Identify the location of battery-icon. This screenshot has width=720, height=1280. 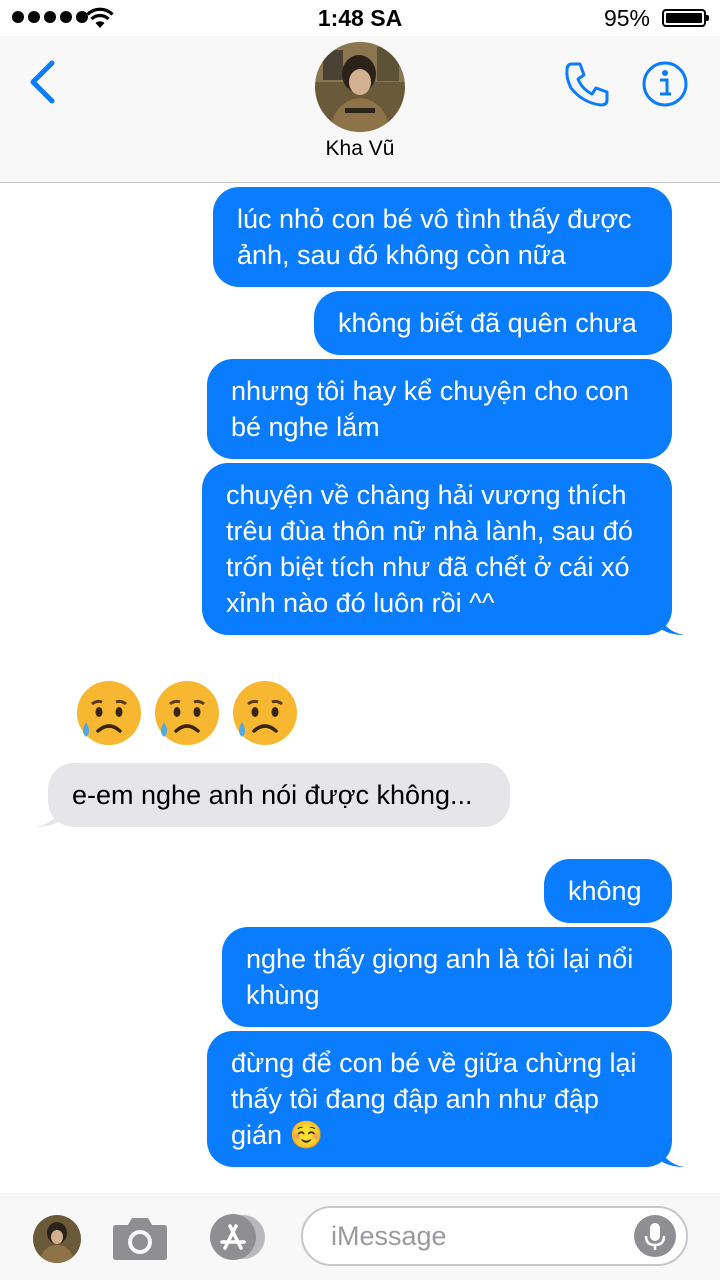
(685, 18).